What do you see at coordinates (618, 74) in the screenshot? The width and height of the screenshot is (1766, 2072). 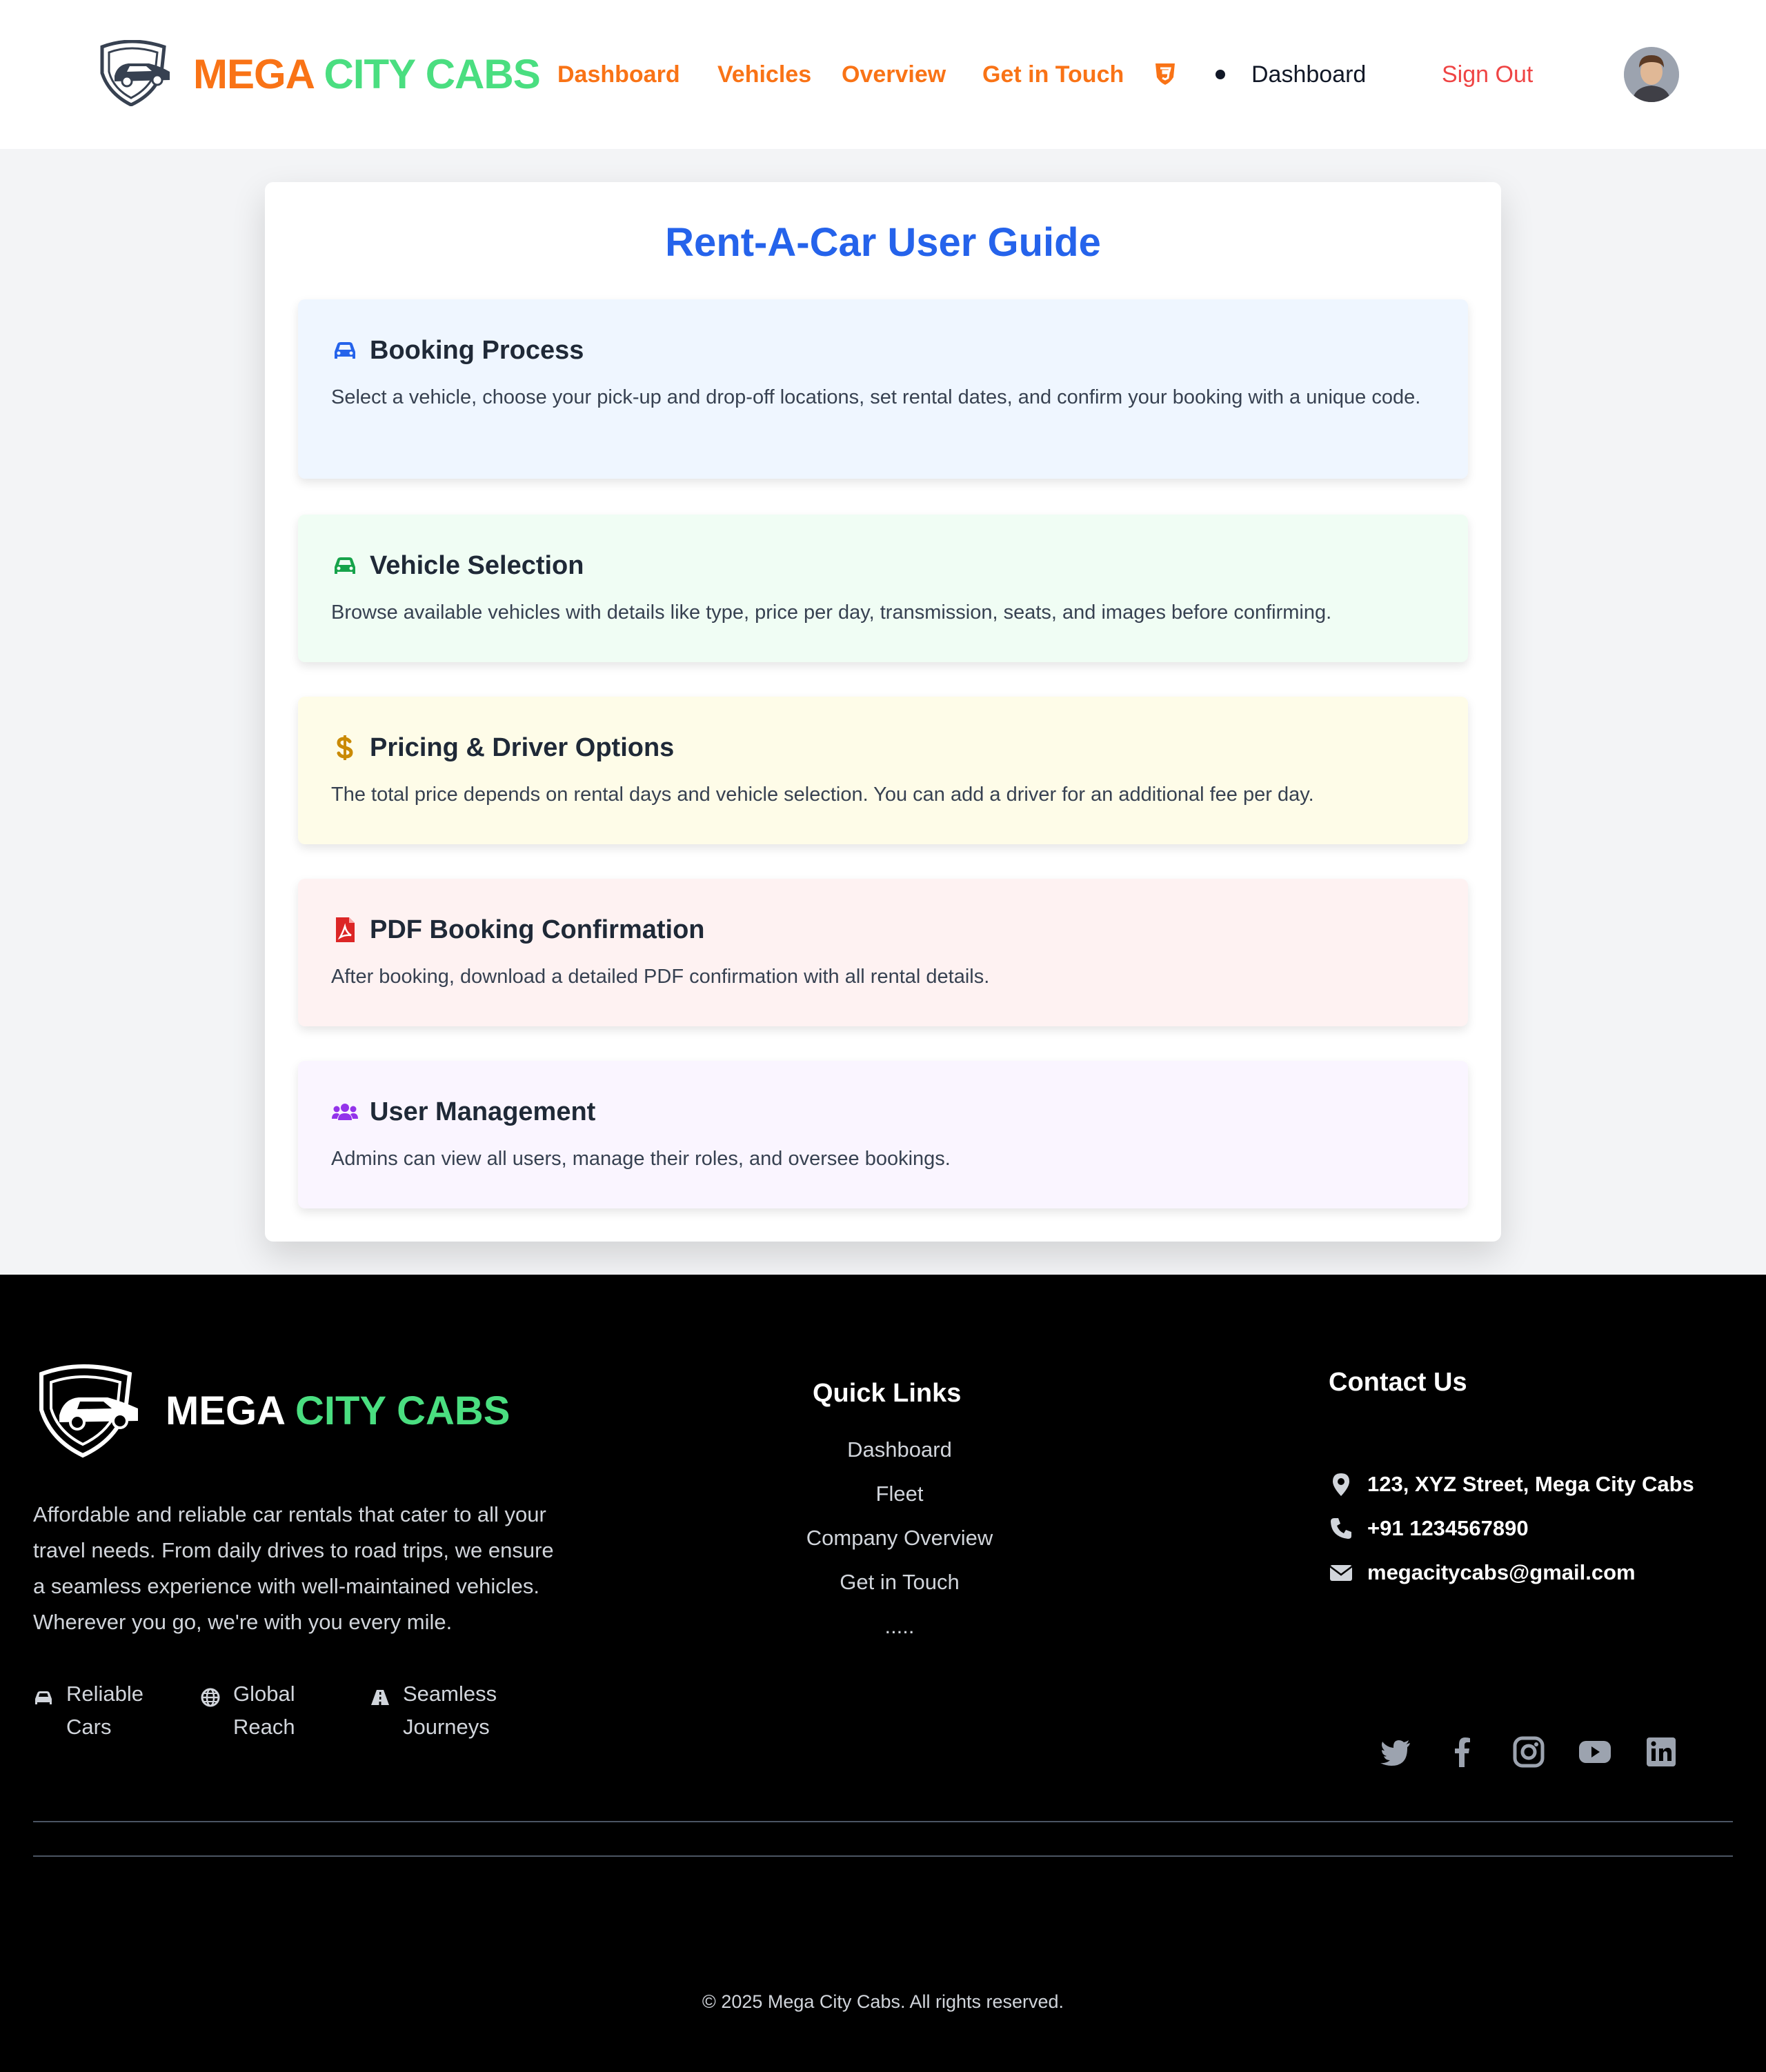 I see `nav-dashboard: Dashboard` at bounding box center [618, 74].